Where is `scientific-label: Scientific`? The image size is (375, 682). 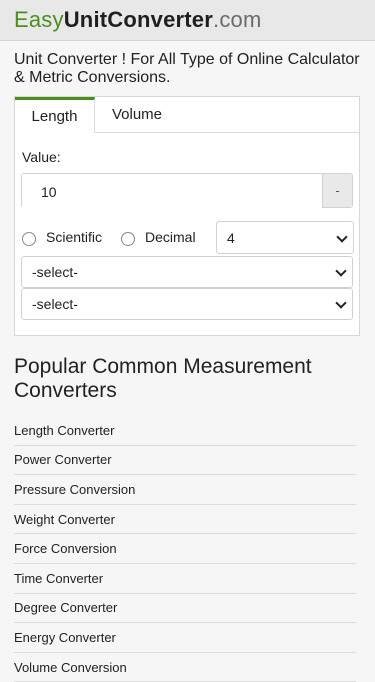
scientific-label: Scientific is located at coordinates (74, 237).